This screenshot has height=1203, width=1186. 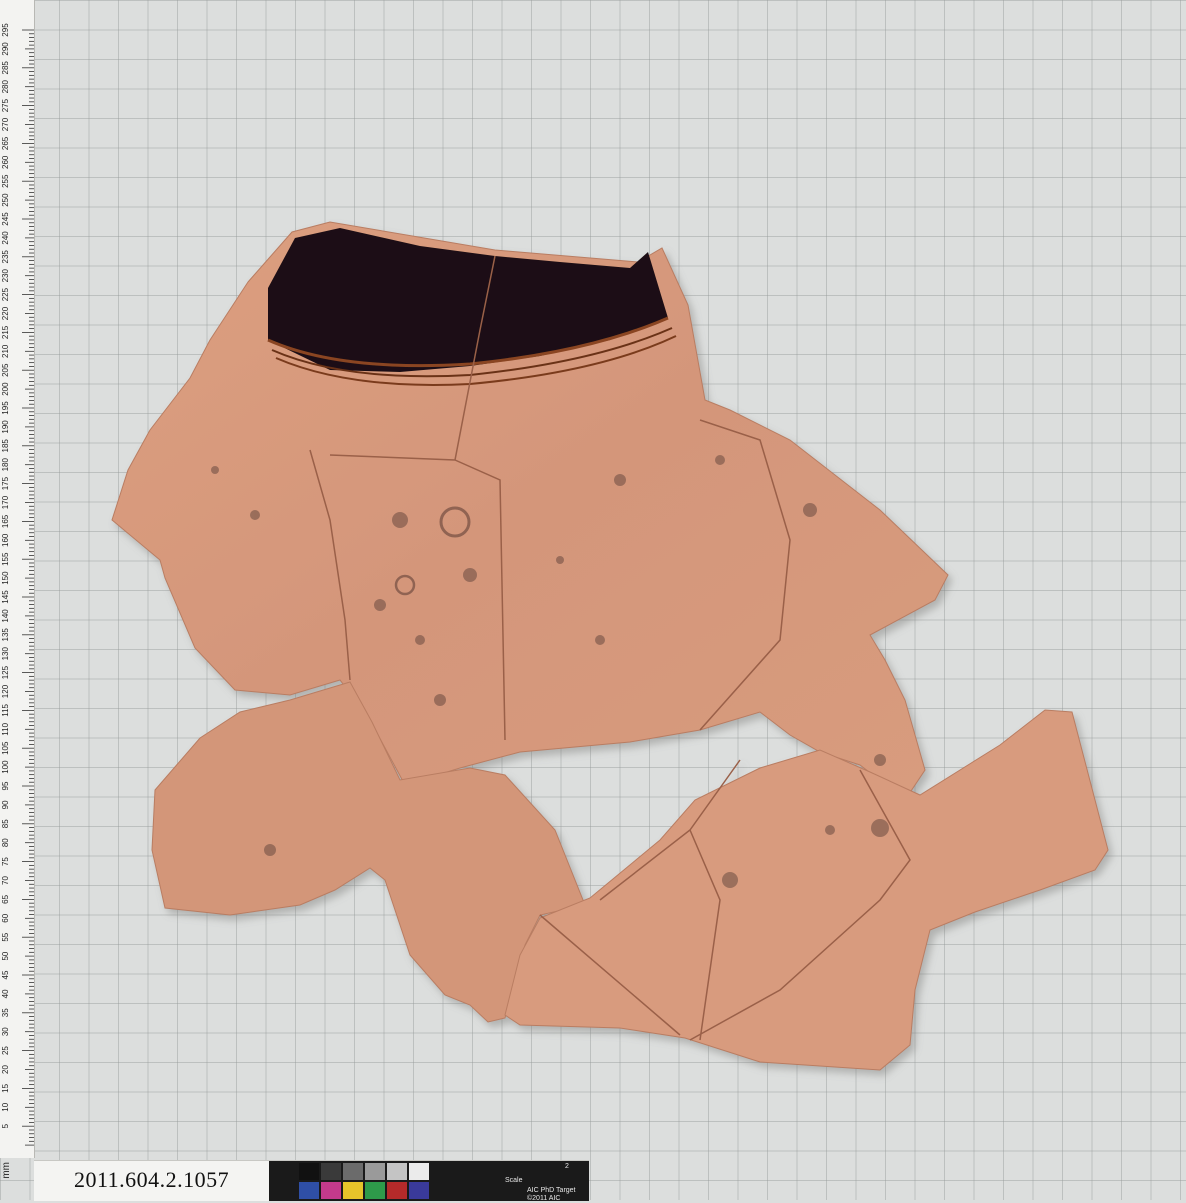 What do you see at coordinates (551, 1190) in the screenshot?
I see `target-credit-line1: AIC PhD Target` at bounding box center [551, 1190].